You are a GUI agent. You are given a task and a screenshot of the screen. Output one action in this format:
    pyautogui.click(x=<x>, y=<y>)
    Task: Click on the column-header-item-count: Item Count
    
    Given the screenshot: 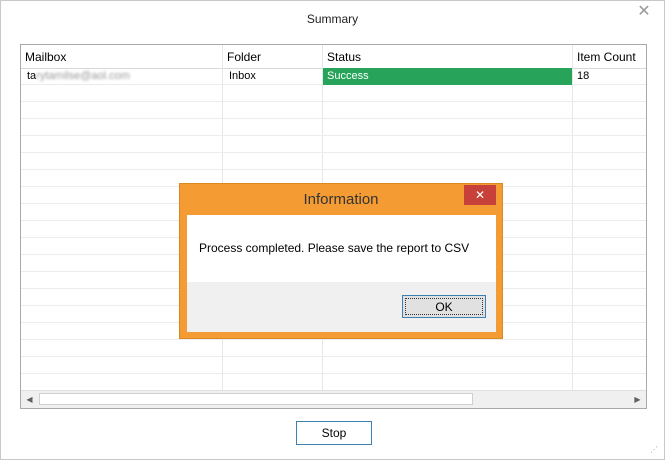 What is the action you would take?
    pyautogui.click(x=609, y=56)
    